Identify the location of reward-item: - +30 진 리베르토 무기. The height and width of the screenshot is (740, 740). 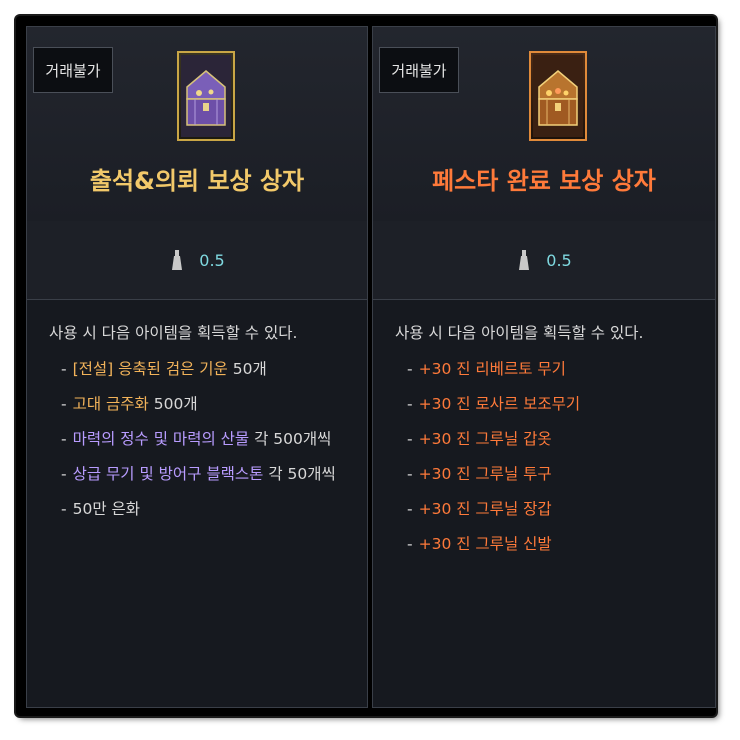
(552, 376).